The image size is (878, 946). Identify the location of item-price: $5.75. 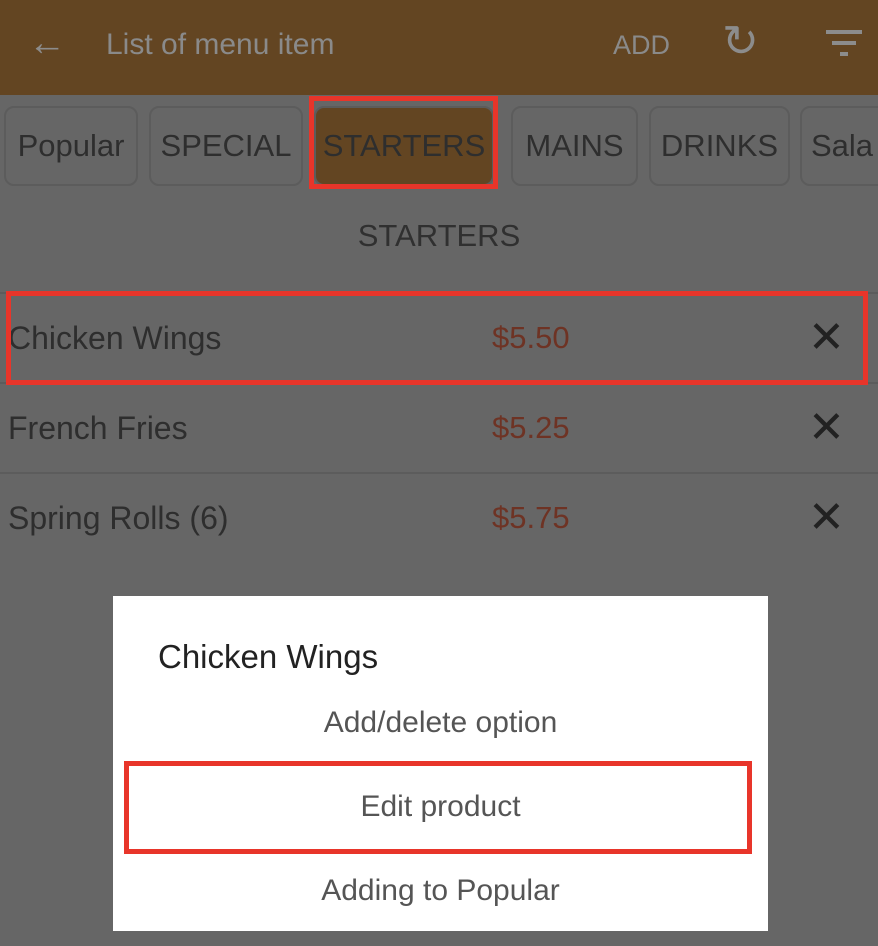
(531, 517).